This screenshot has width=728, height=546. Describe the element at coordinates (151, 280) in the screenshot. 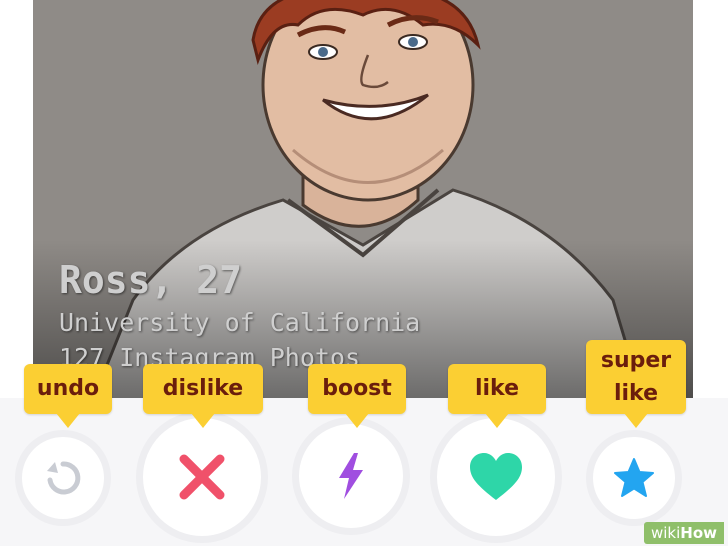

I see `profile-name: Ross, 27` at that location.